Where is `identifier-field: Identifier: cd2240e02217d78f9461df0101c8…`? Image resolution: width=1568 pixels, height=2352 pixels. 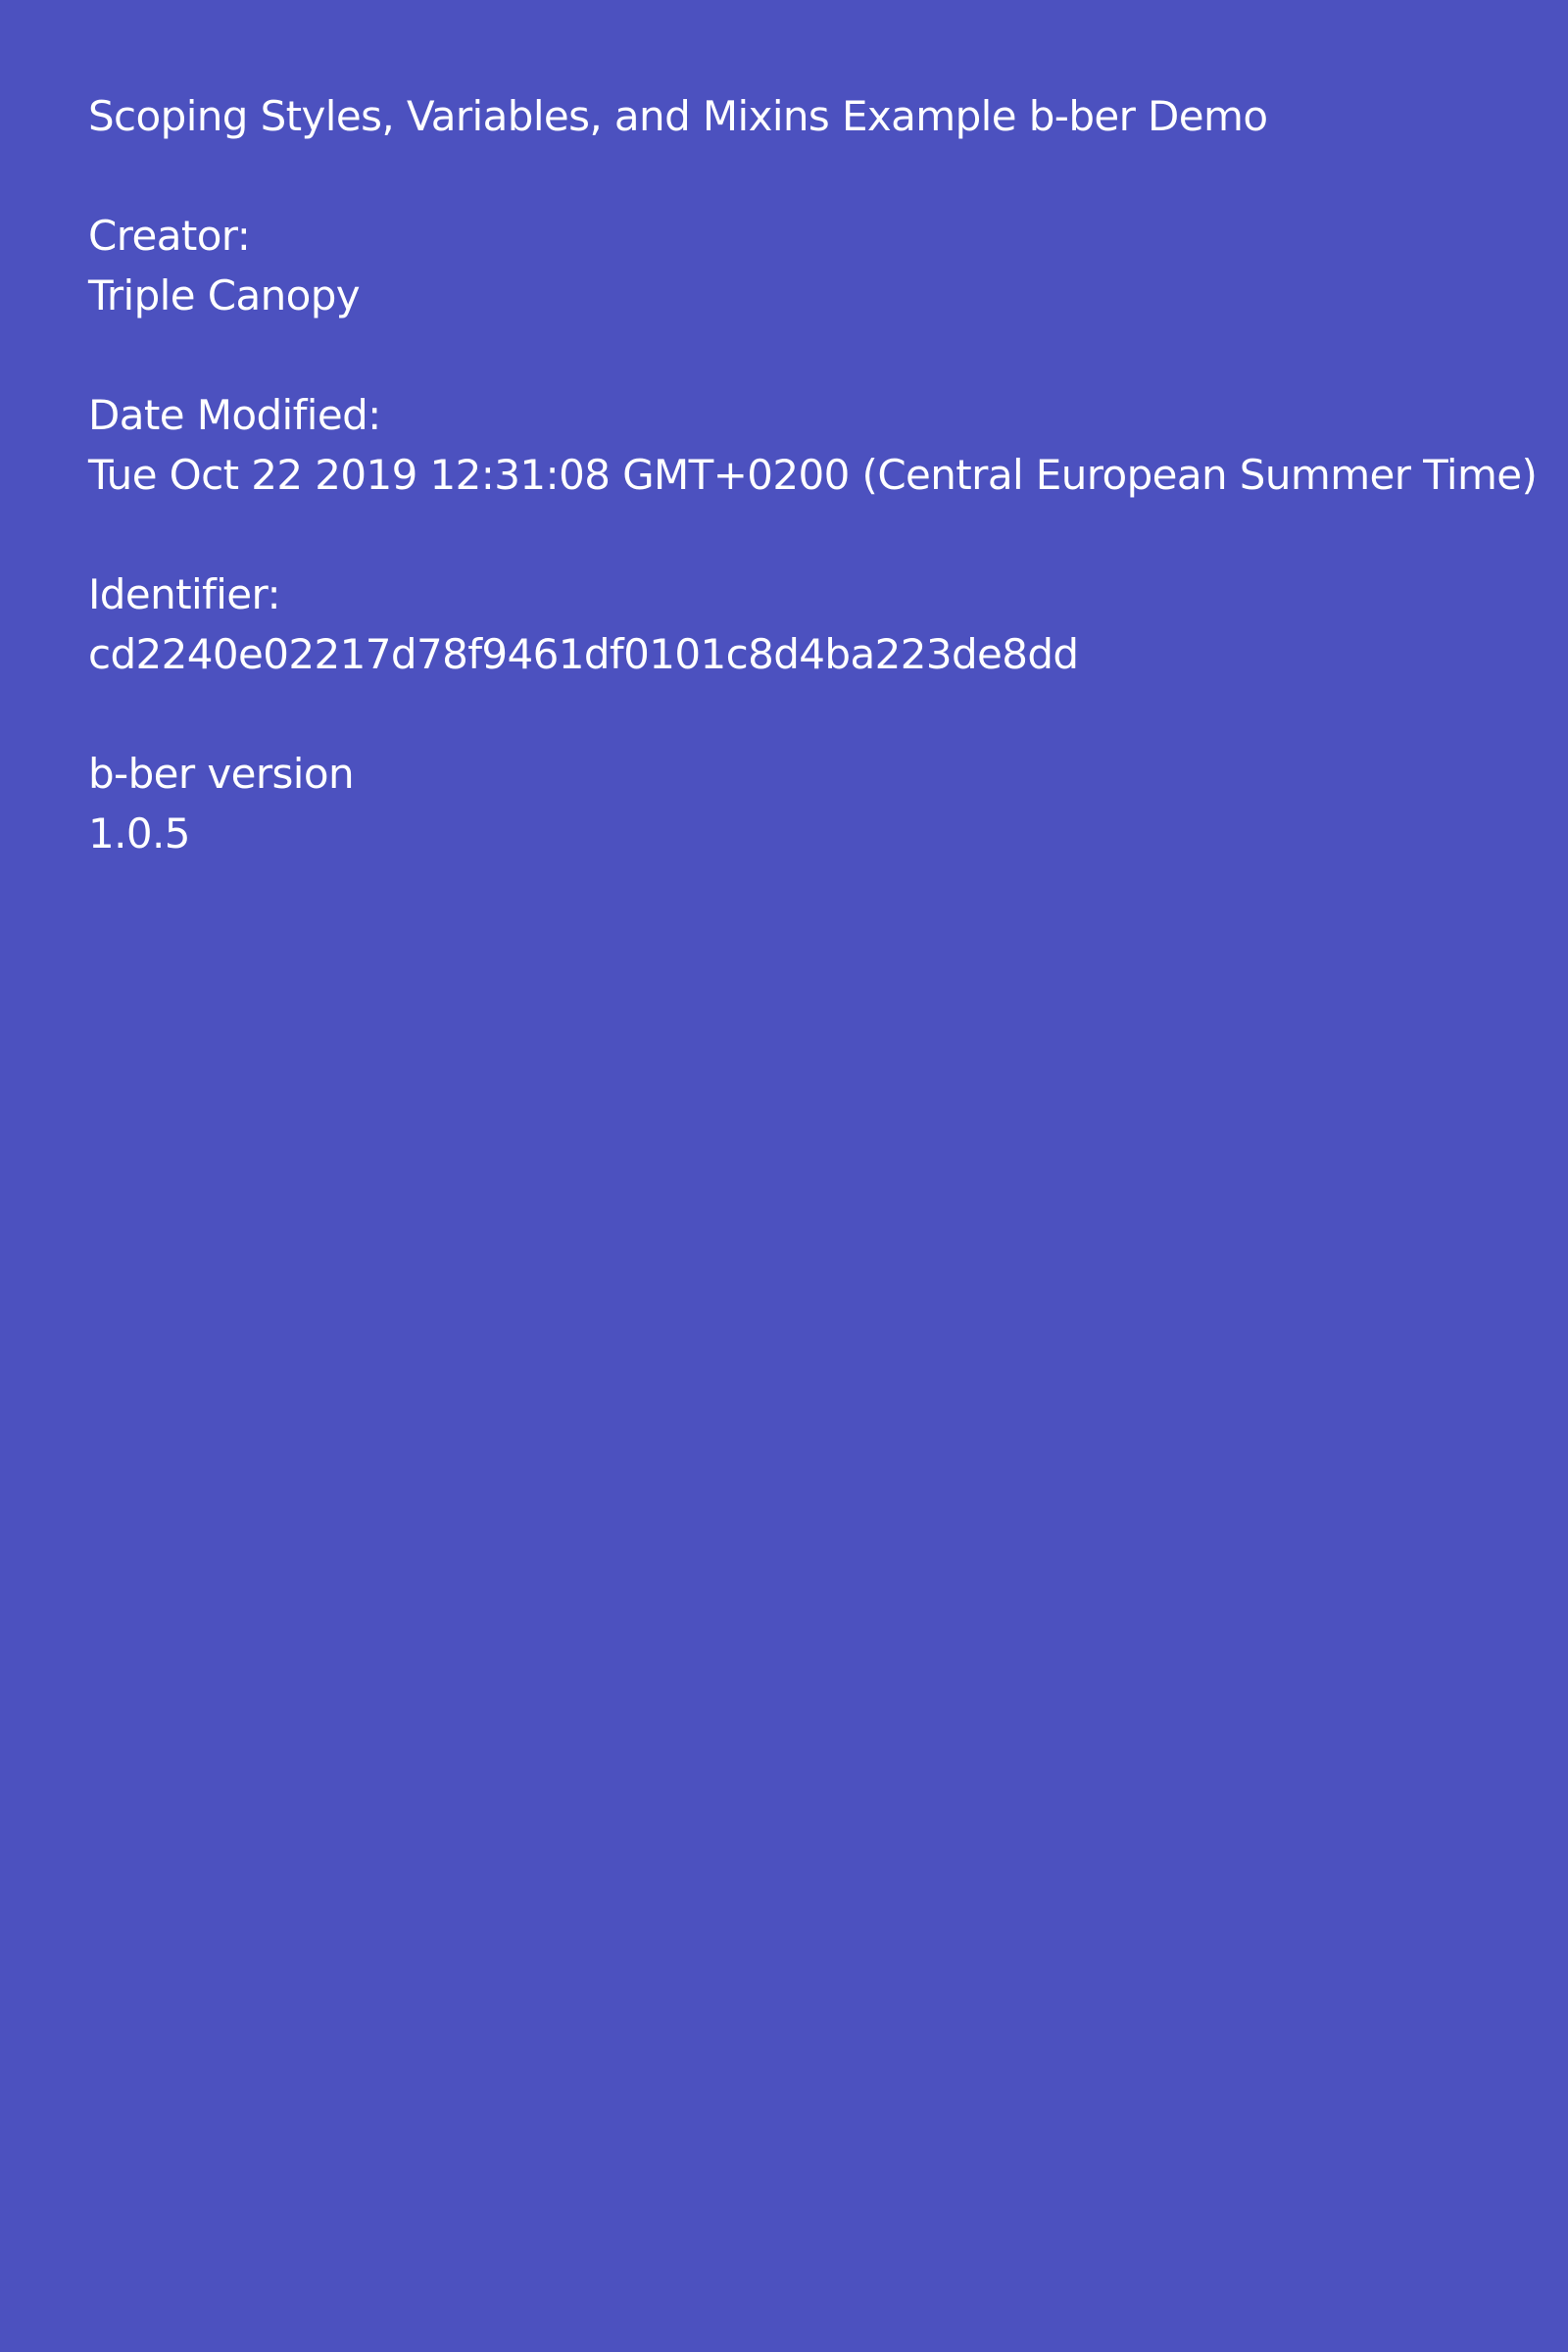 identifier-field: Identifier: cd2240e02217d78f9461df0101c8… is located at coordinates (823, 624).